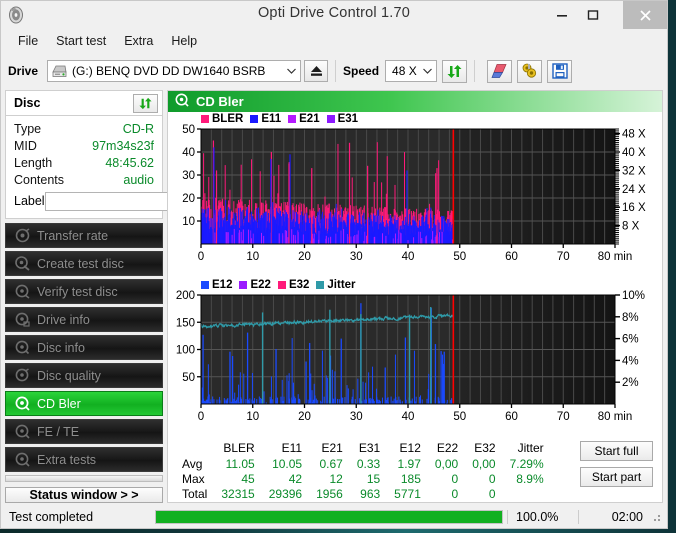 The height and width of the screenshot is (533, 676). Describe the element at coordinates (415, 101) in the screenshot. I see `chart-panel-header: CD Bler` at that location.